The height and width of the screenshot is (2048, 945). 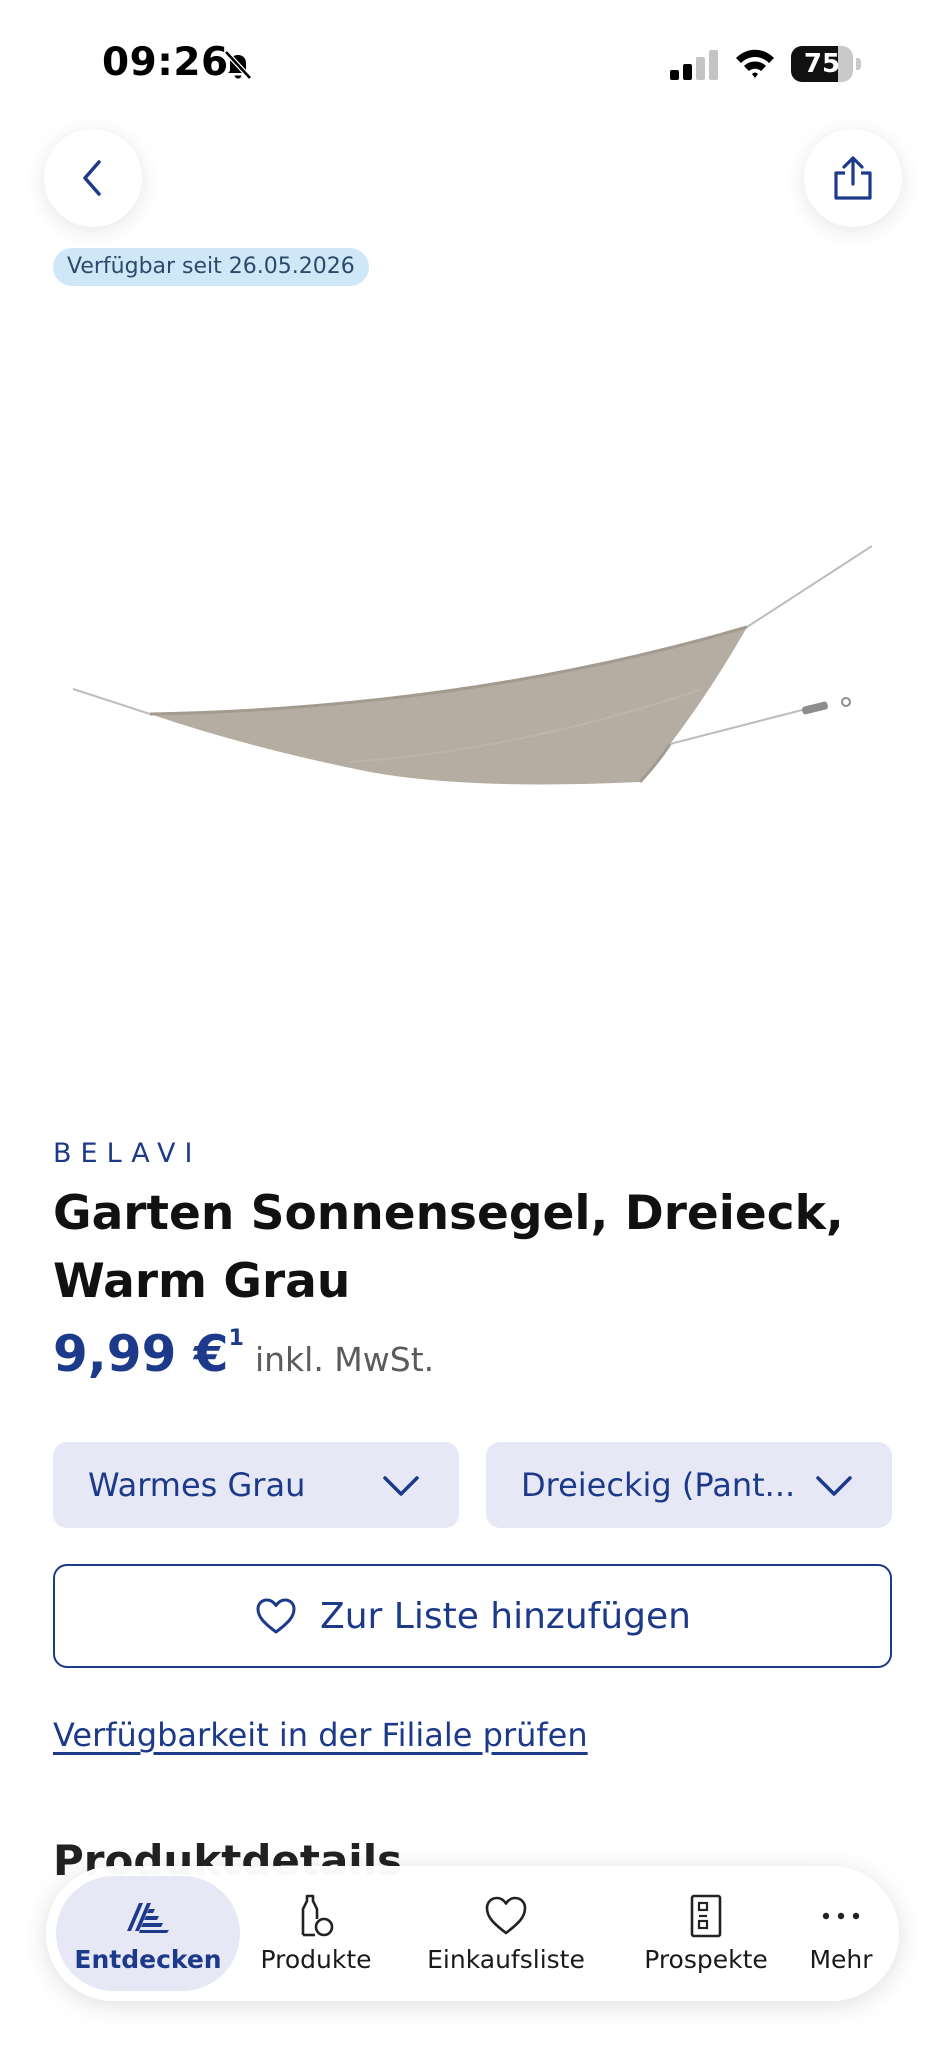 What do you see at coordinates (694, 65) in the screenshot?
I see `cellular-signal-icon` at bounding box center [694, 65].